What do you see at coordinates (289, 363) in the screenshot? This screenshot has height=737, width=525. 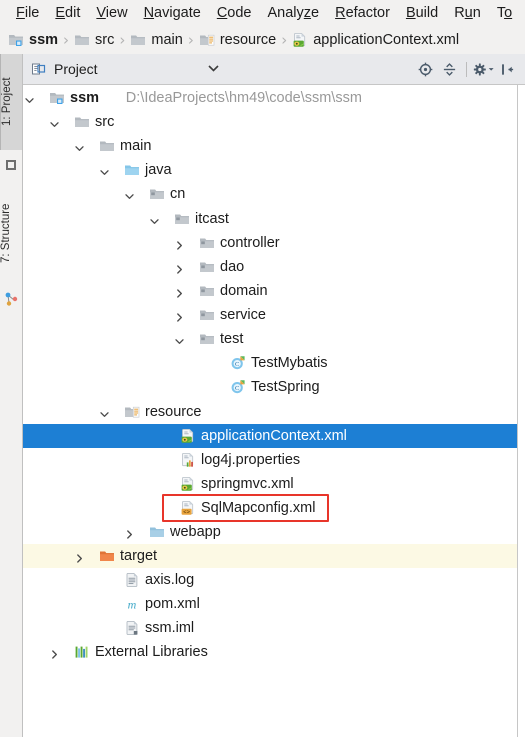 I see `tree-row-label: TestMybatis` at bounding box center [289, 363].